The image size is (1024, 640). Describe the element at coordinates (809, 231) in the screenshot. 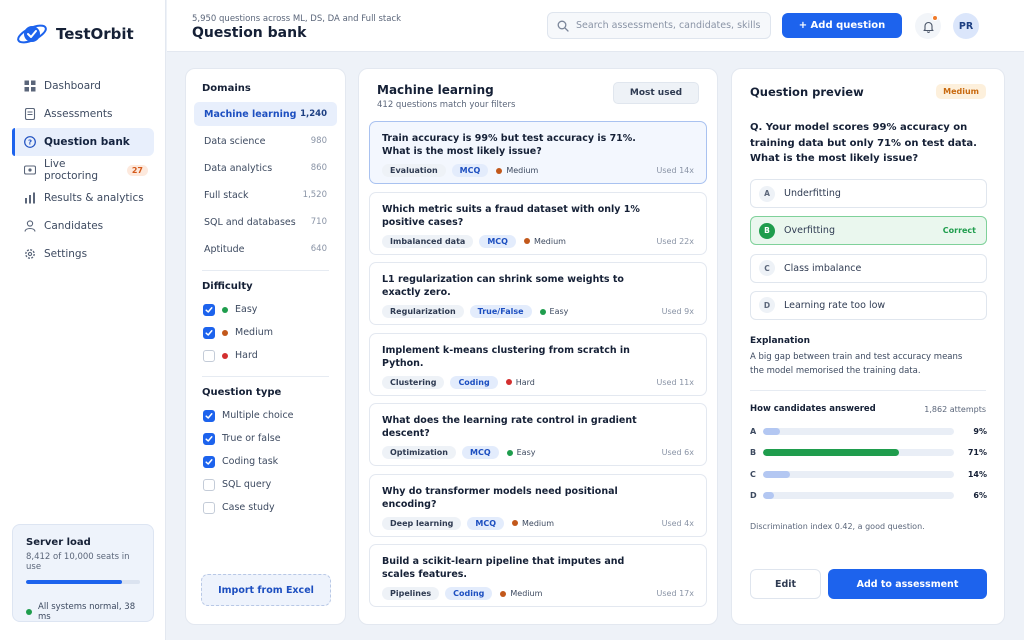

I see `option-label: Overfitting` at that location.